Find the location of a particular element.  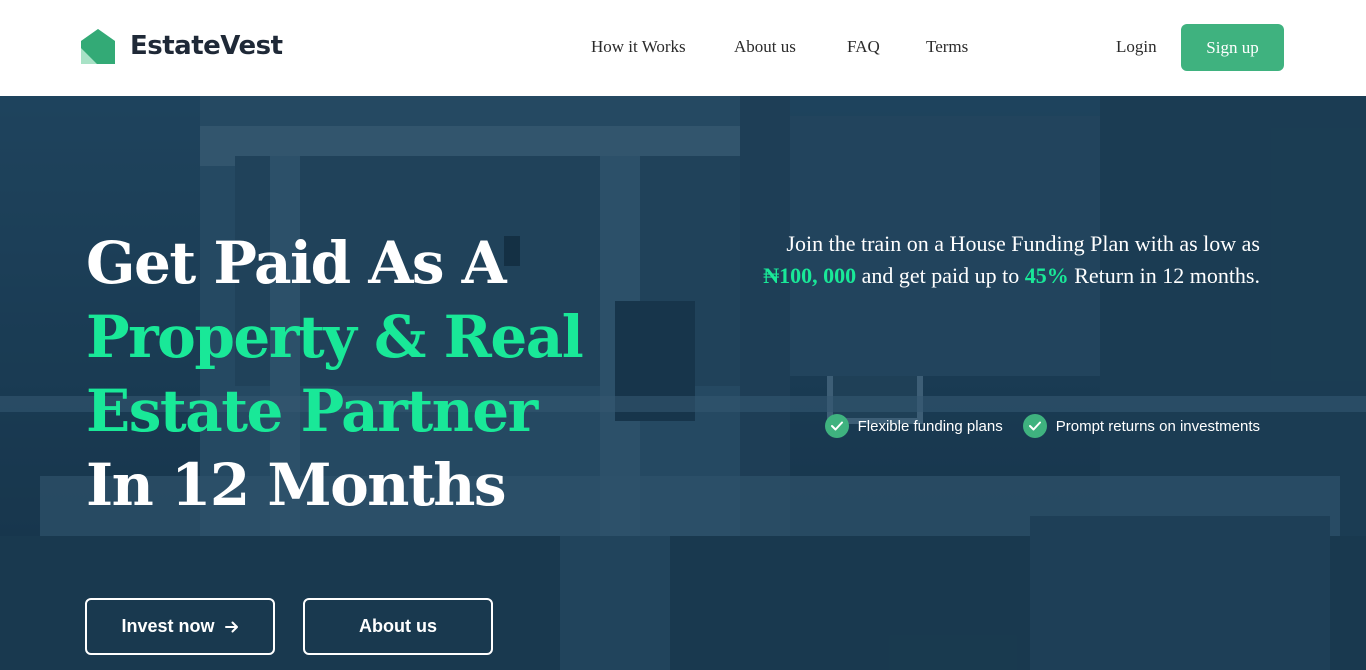

login-link: Login is located at coordinates (1136, 47).